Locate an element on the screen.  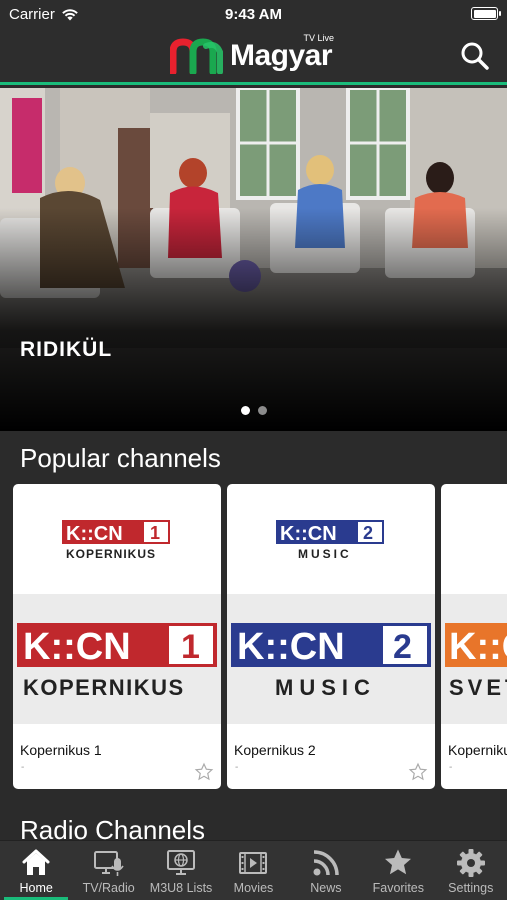
tv-radio-icon is located at coordinates (108, 863).